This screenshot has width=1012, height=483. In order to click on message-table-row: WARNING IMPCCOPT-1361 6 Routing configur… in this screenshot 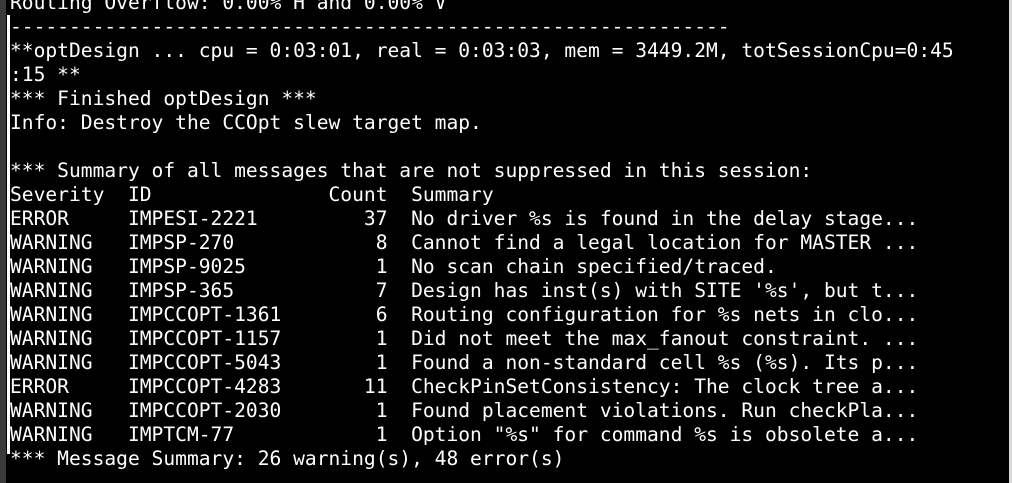, I will do `click(464, 314)`.